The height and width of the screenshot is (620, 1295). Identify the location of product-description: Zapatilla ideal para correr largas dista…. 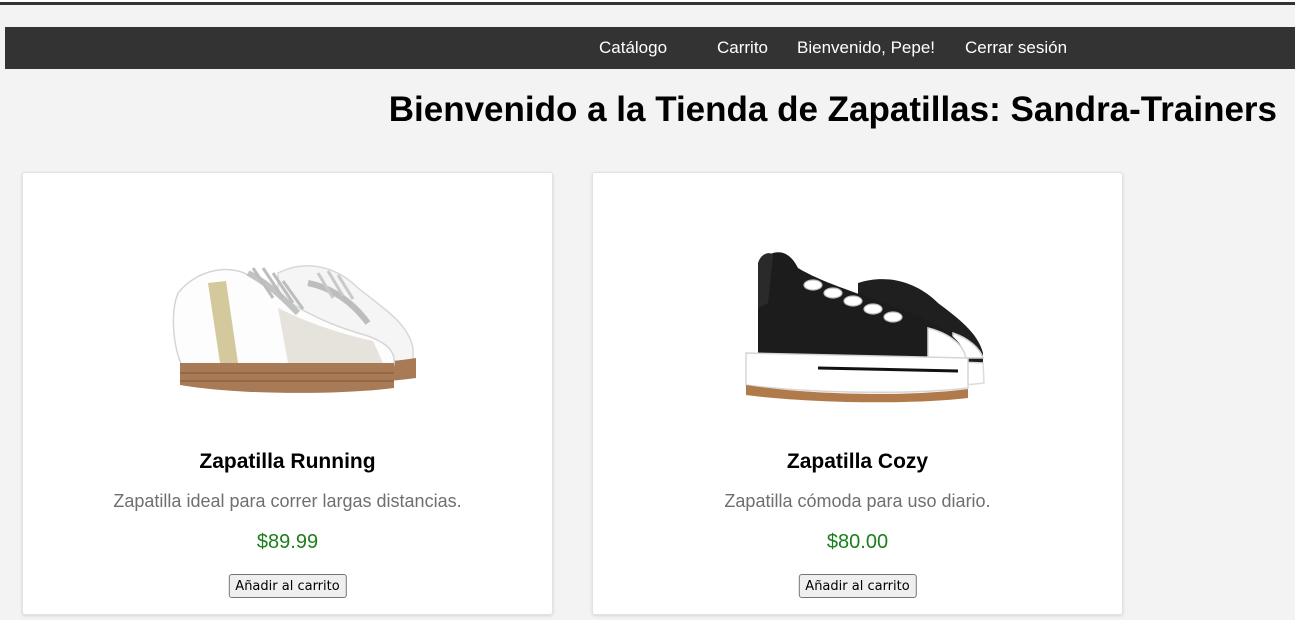
(287, 501).